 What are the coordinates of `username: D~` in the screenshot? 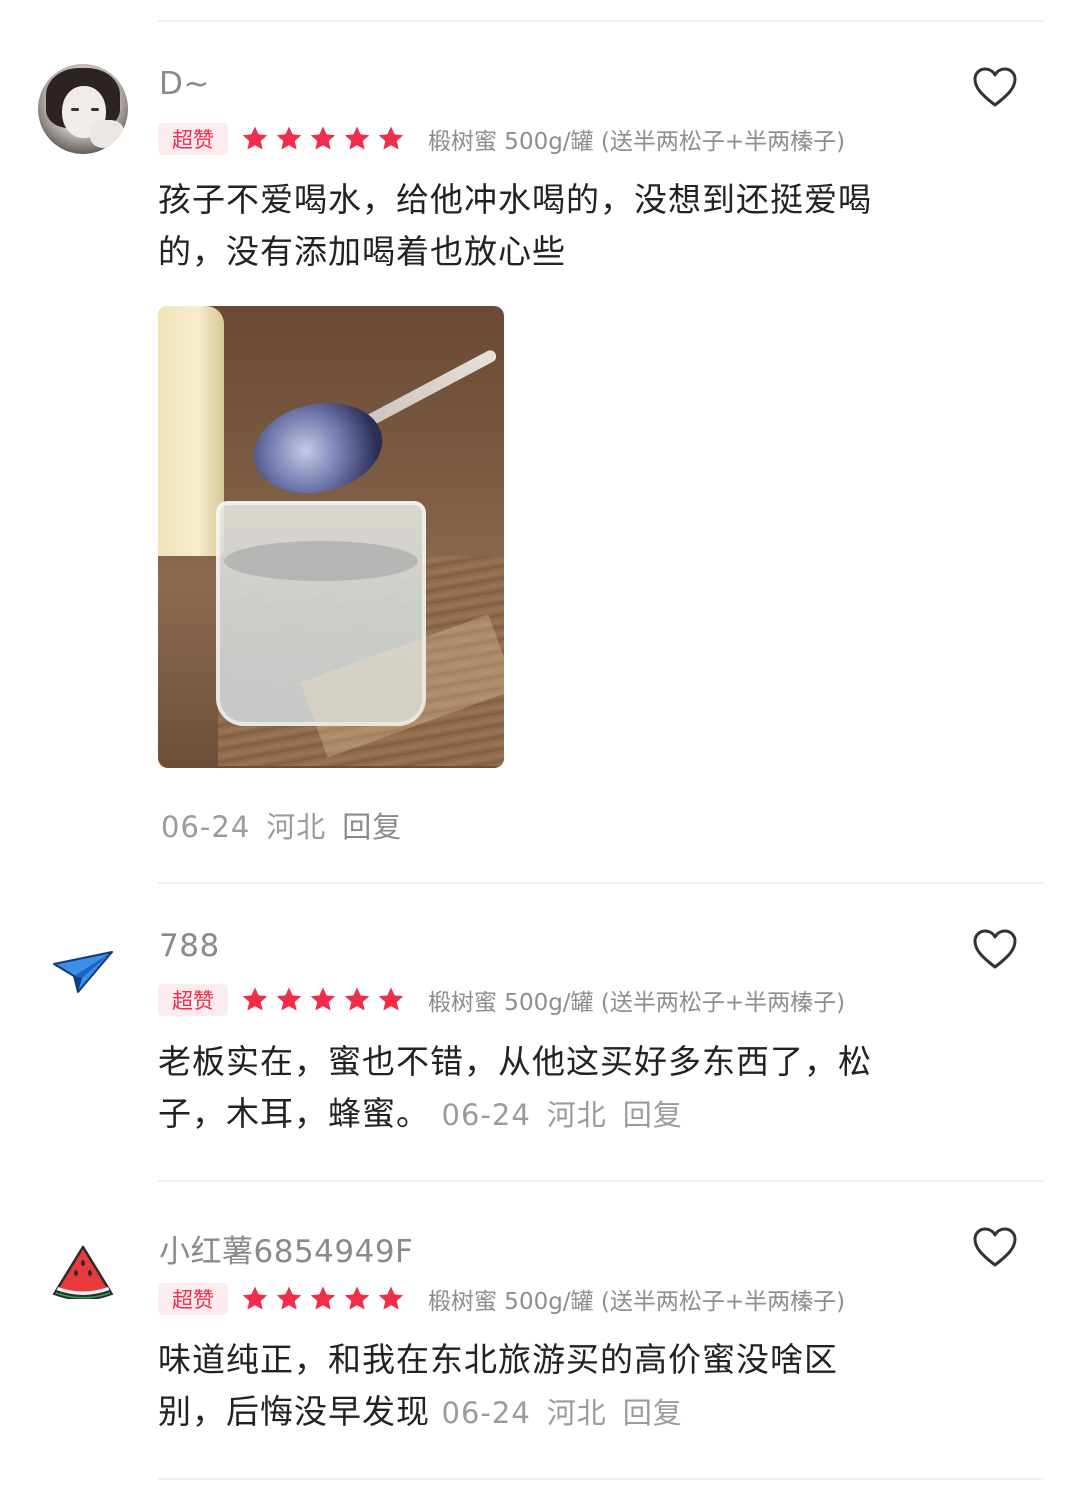 It's located at (184, 84).